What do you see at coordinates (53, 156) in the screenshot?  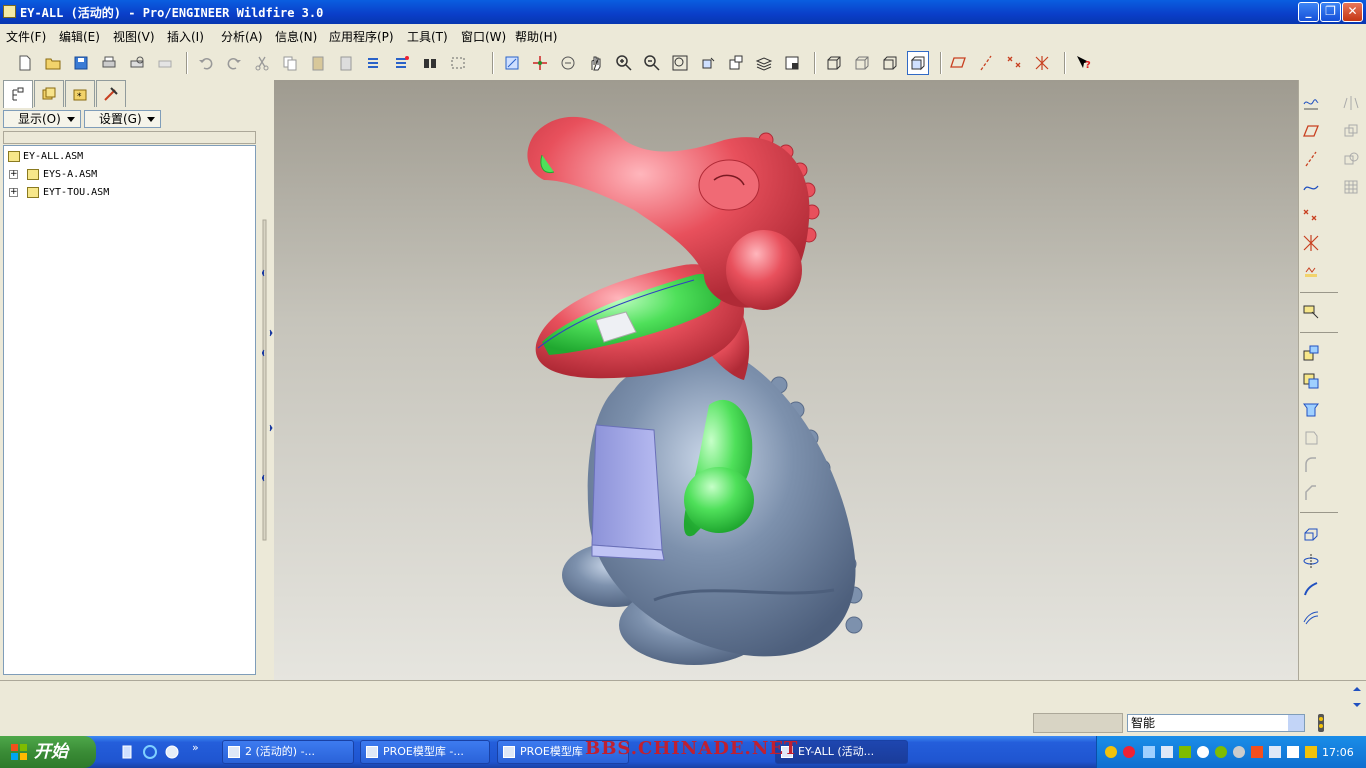 I see `tree-node-root: EY-ALL.ASM` at bounding box center [53, 156].